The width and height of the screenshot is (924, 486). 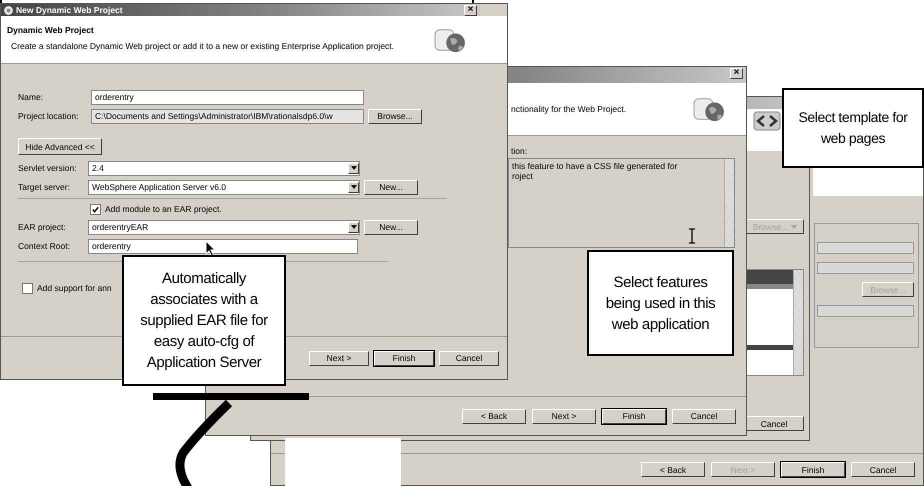 What do you see at coordinates (224, 168) in the screenshot?
I see `dropdown: 2.4` at bounding box center [224, 168].